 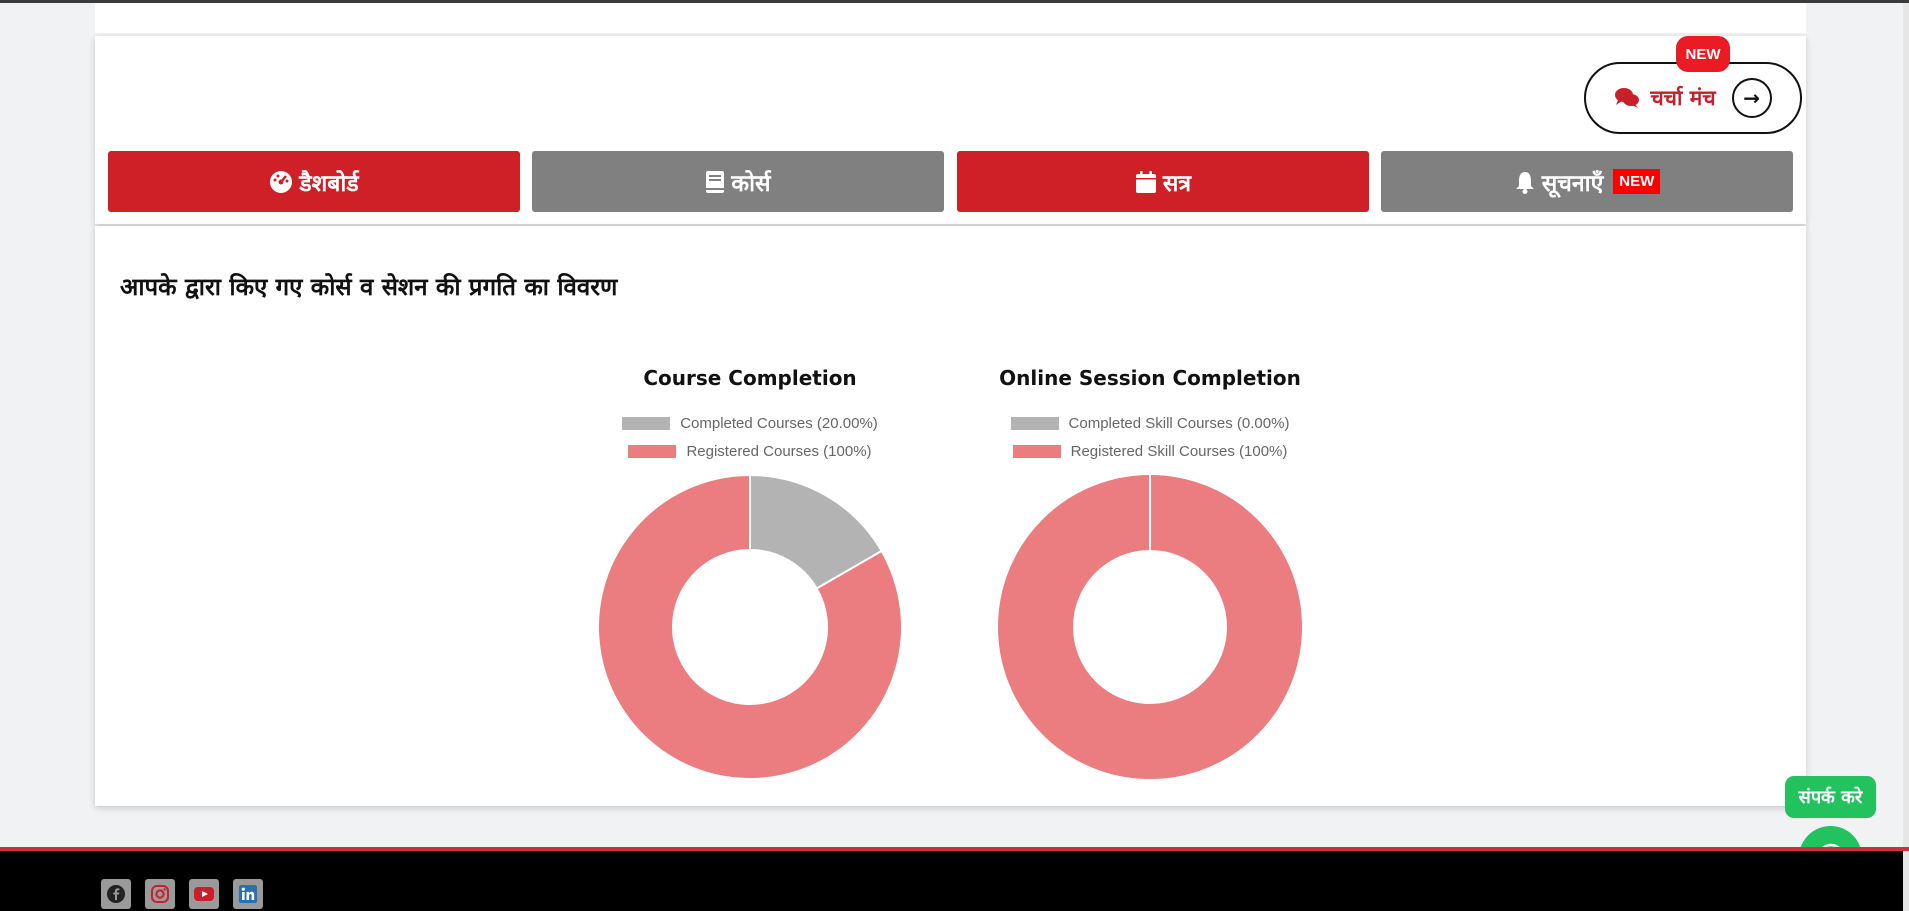 I want to click on legend-registered-courses: Registered Courses (100%), so click(x=750, y=451).